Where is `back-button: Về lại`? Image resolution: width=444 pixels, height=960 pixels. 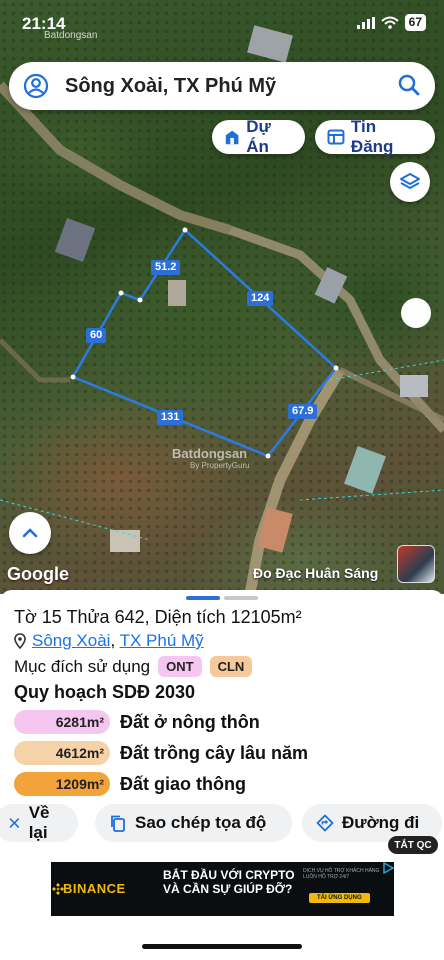
back-button: Về lại is located at coordinates (39, 822).